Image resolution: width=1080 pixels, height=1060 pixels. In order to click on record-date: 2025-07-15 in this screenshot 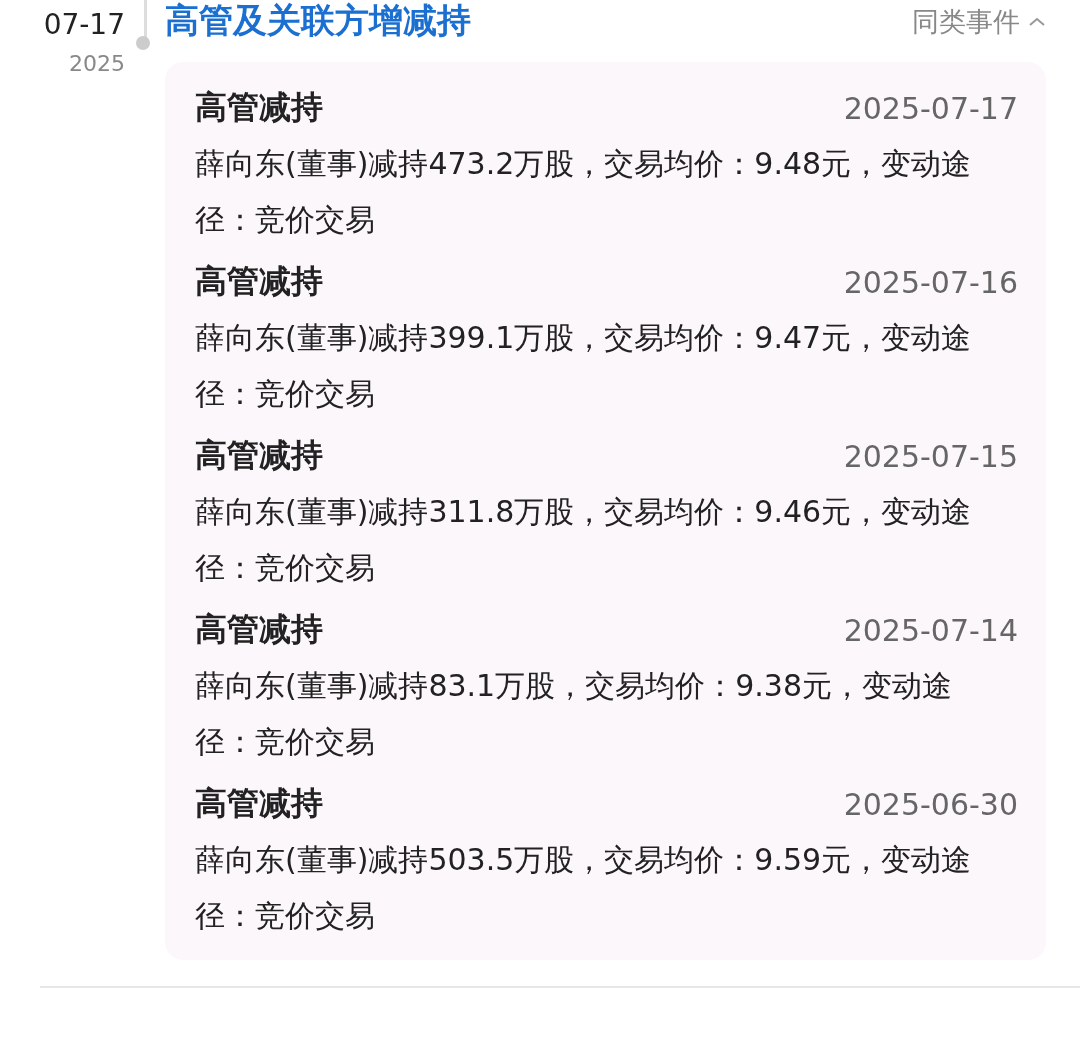, I will do `click(930, 456)`.